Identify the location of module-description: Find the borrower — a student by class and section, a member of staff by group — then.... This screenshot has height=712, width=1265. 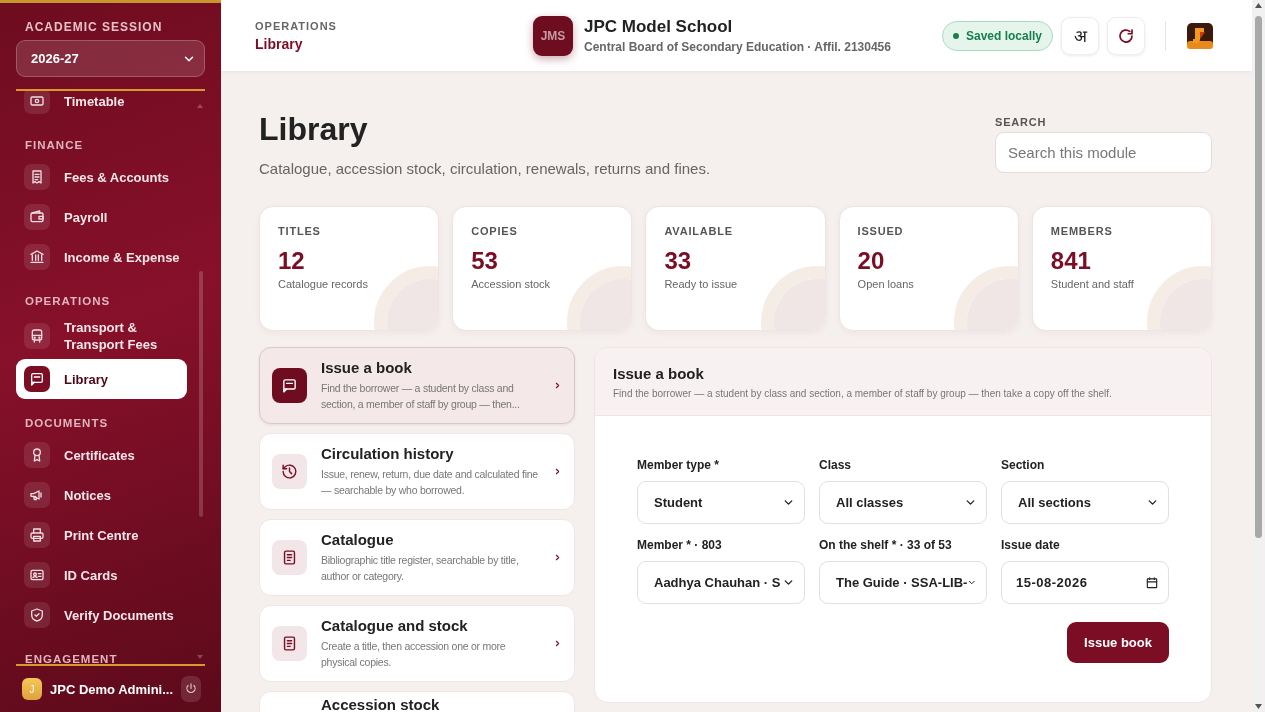
(421, 396).